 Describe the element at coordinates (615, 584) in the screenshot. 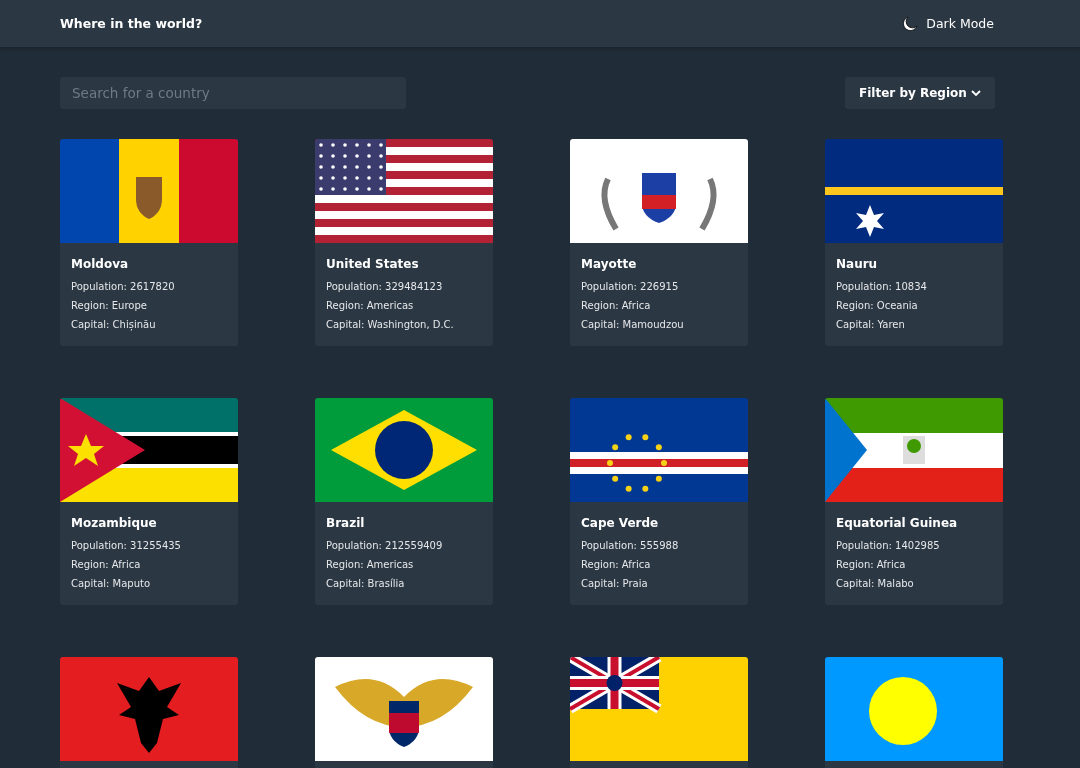

I see `capital-text: Capital: Praia` at that location.